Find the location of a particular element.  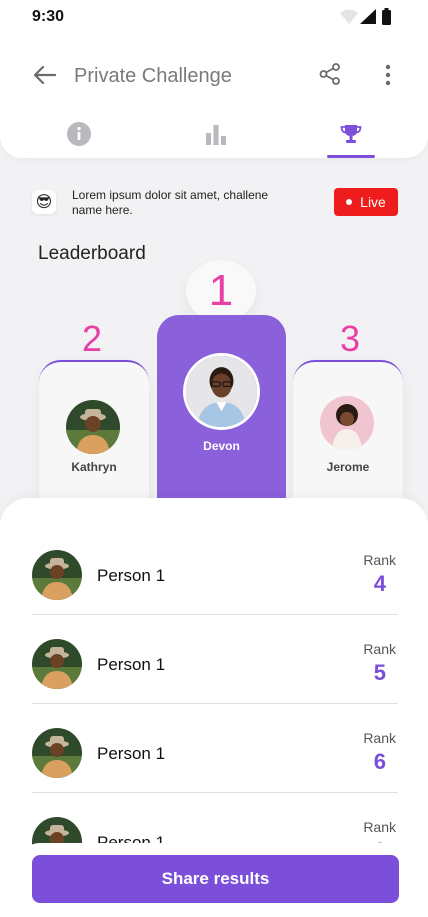

cellular-icon is located at coordinates (368, 16).